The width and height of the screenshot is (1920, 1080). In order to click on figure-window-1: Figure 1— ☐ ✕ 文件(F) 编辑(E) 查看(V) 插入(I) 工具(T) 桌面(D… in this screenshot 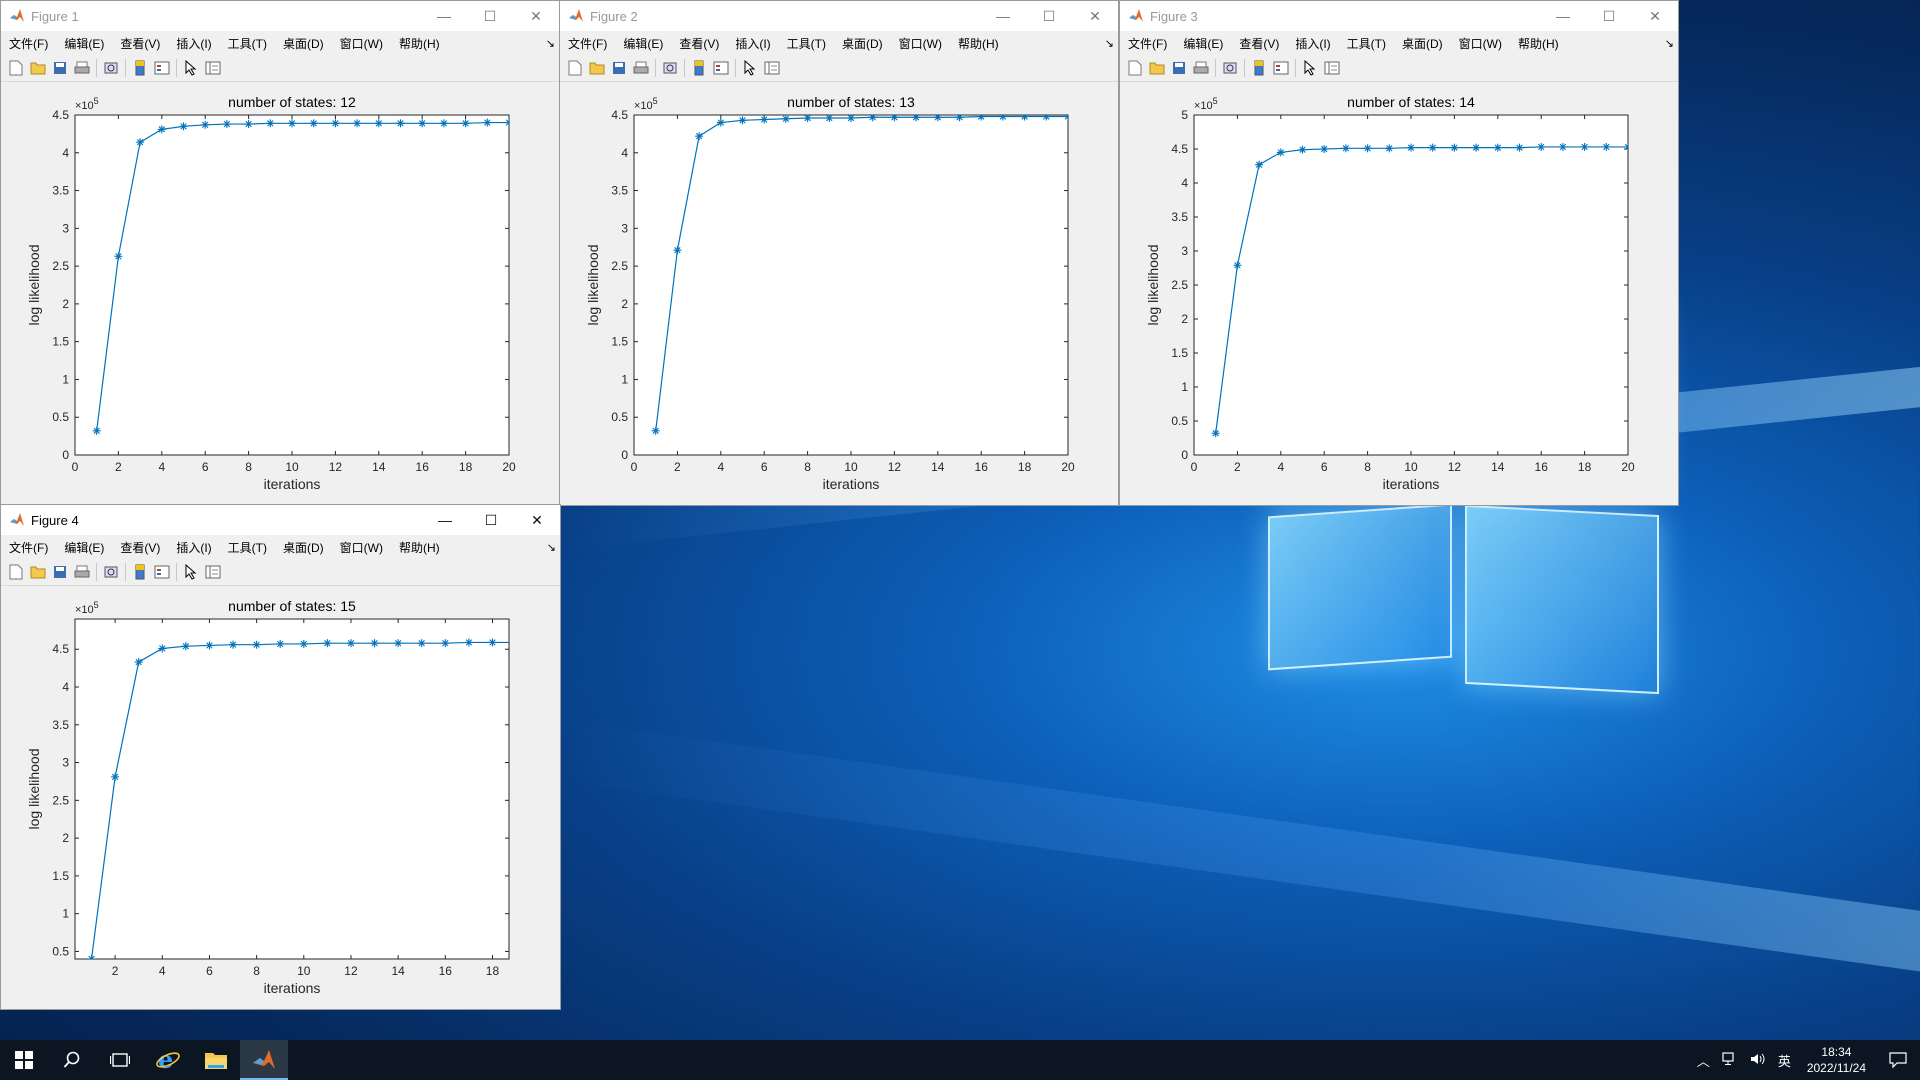, I will do `click(280, 253)`.